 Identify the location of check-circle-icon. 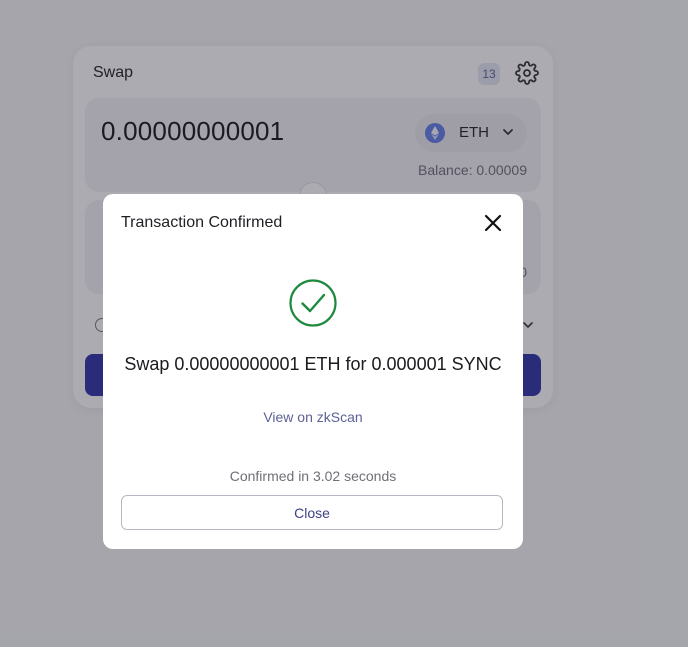
(313, 303).